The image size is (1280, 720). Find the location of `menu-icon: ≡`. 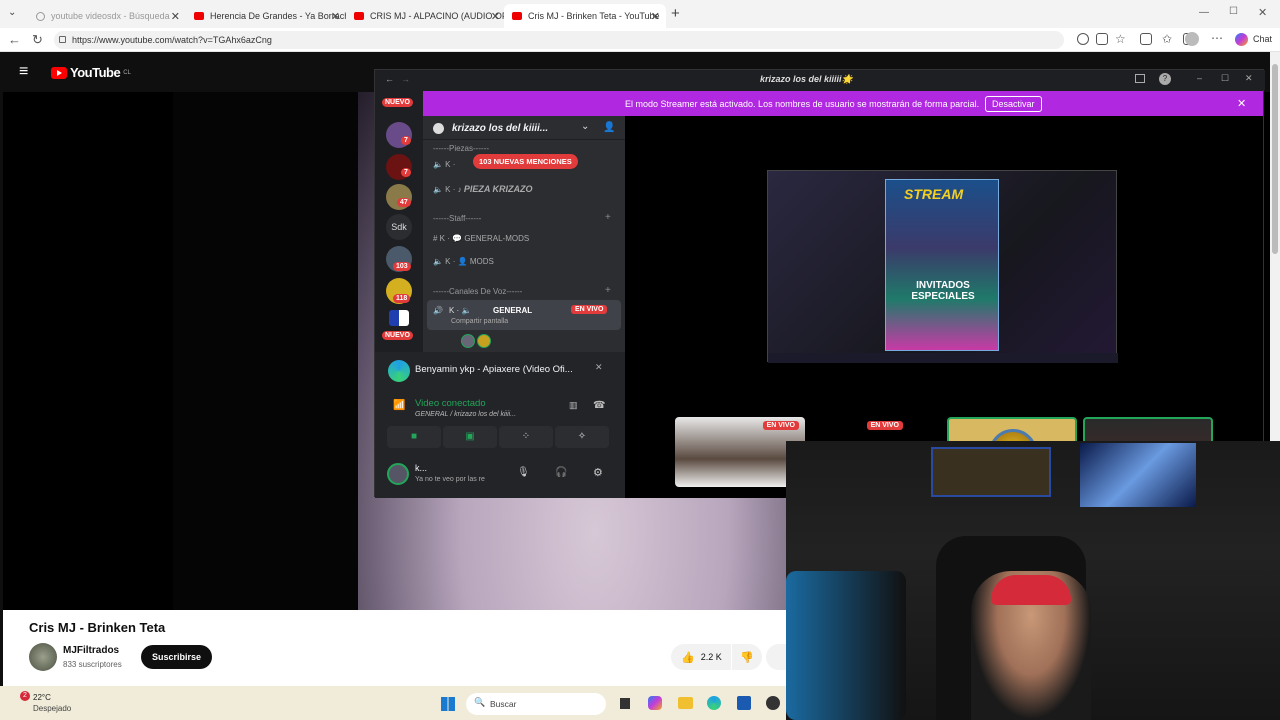

menu-icon: ≡ is located at coordinates (23, 72).